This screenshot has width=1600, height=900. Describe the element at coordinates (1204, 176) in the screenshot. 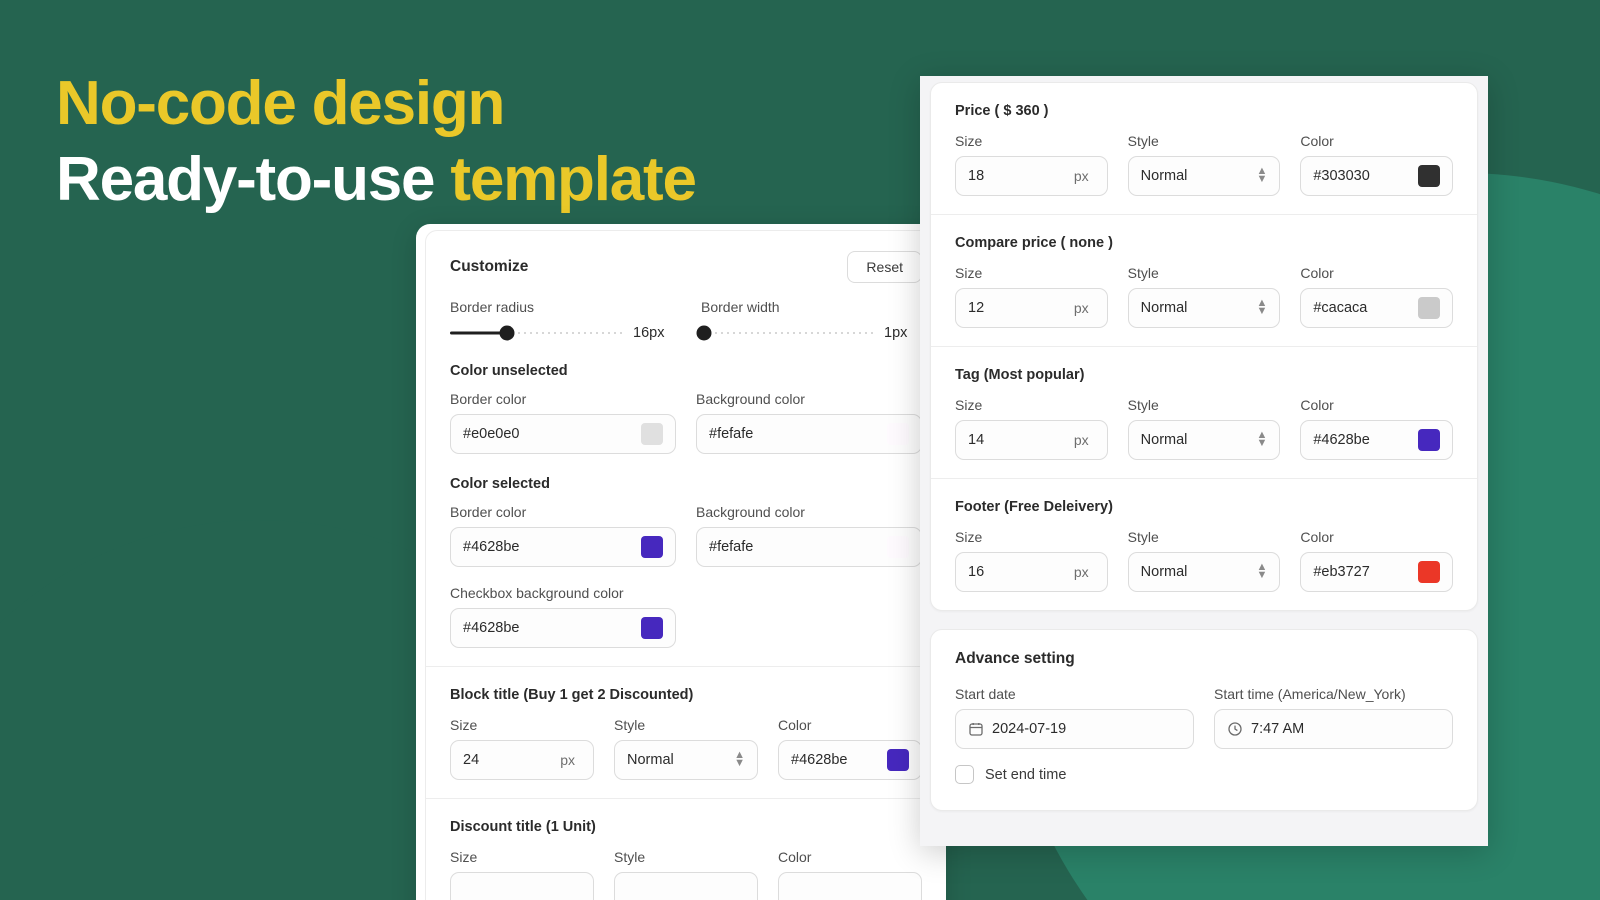

I see `price-style-select: Normal ▲ ▼` at that location.